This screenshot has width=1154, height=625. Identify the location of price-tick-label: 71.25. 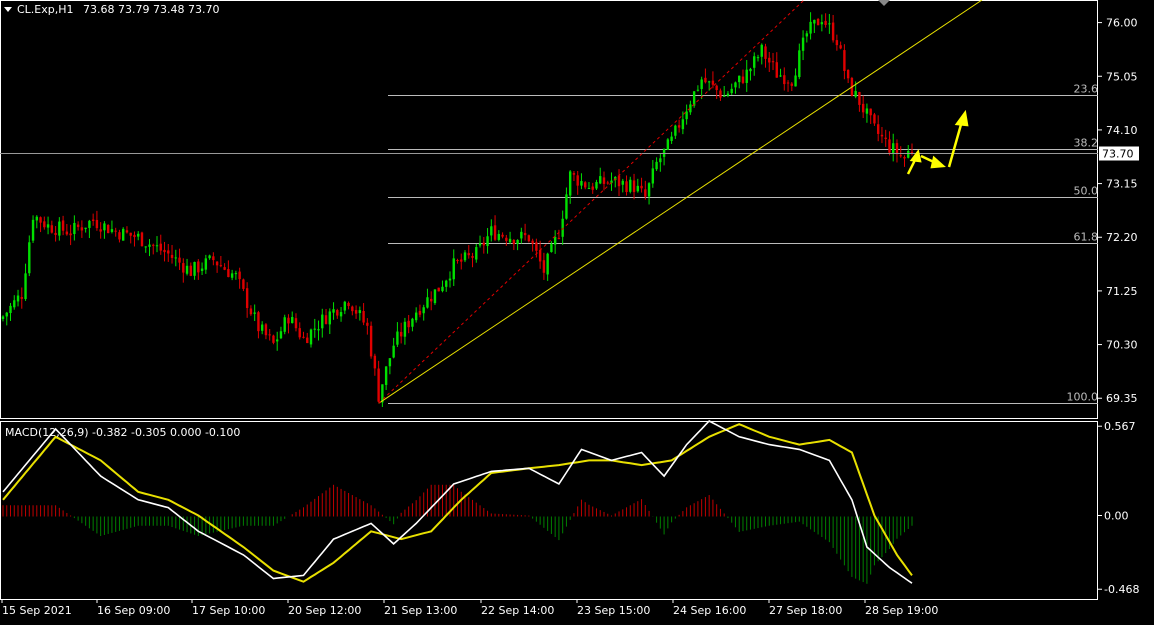
(1122, 291).